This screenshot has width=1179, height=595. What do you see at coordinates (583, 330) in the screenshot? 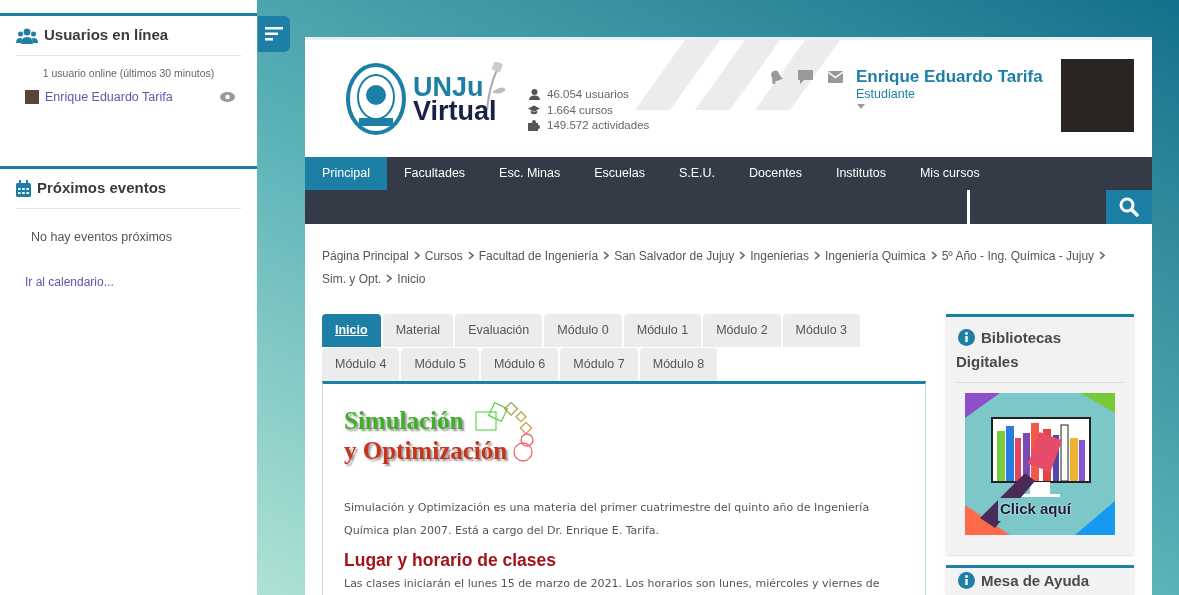
I see `course-tab: Módulo 0` at bounding box center [583, 330].